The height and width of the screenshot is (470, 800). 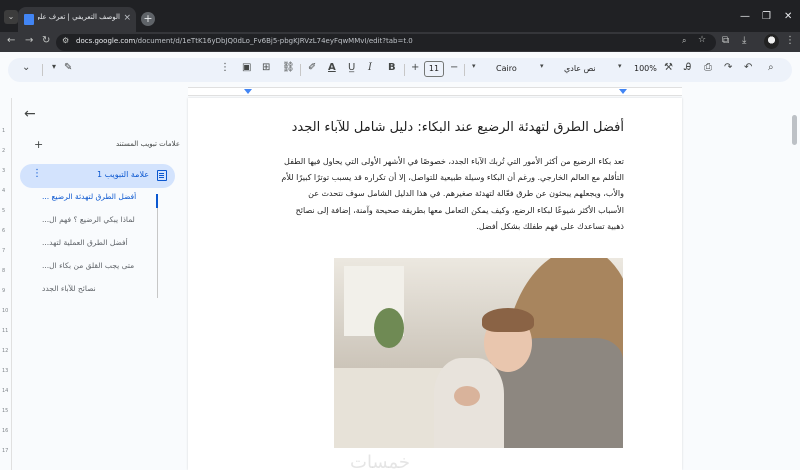 What do you see at coordinates (148, 19) in the screenshot?
I see `new-tab-button: +` at bounding box center [148, 19].